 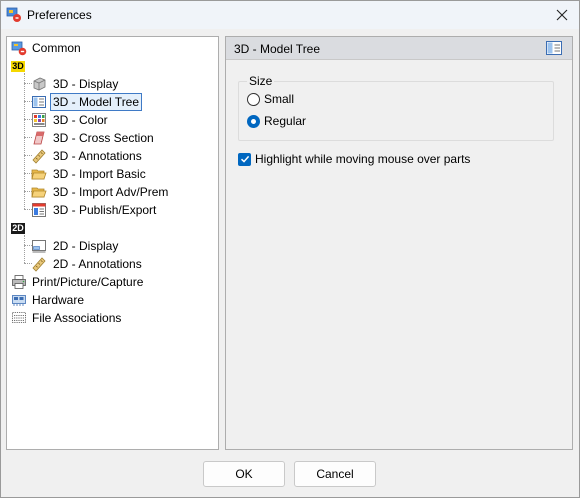 I want to click on size-small-label: Small, so click(x=279, y=99).